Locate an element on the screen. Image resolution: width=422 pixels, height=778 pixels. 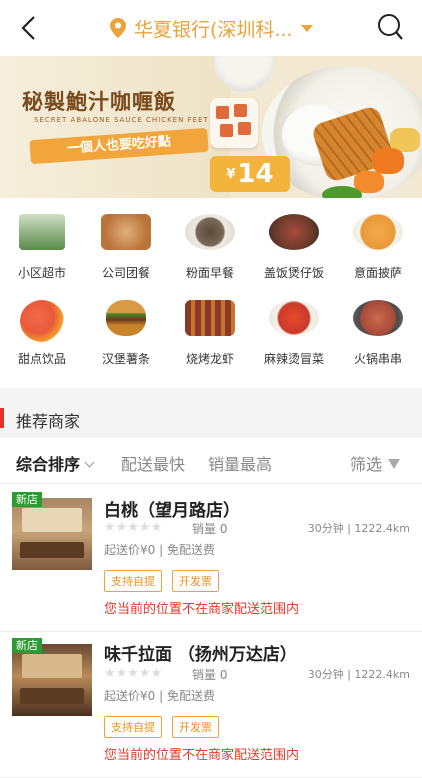
tab-fastest-delivery: 配送最快 is located at coordinates (153, 463).